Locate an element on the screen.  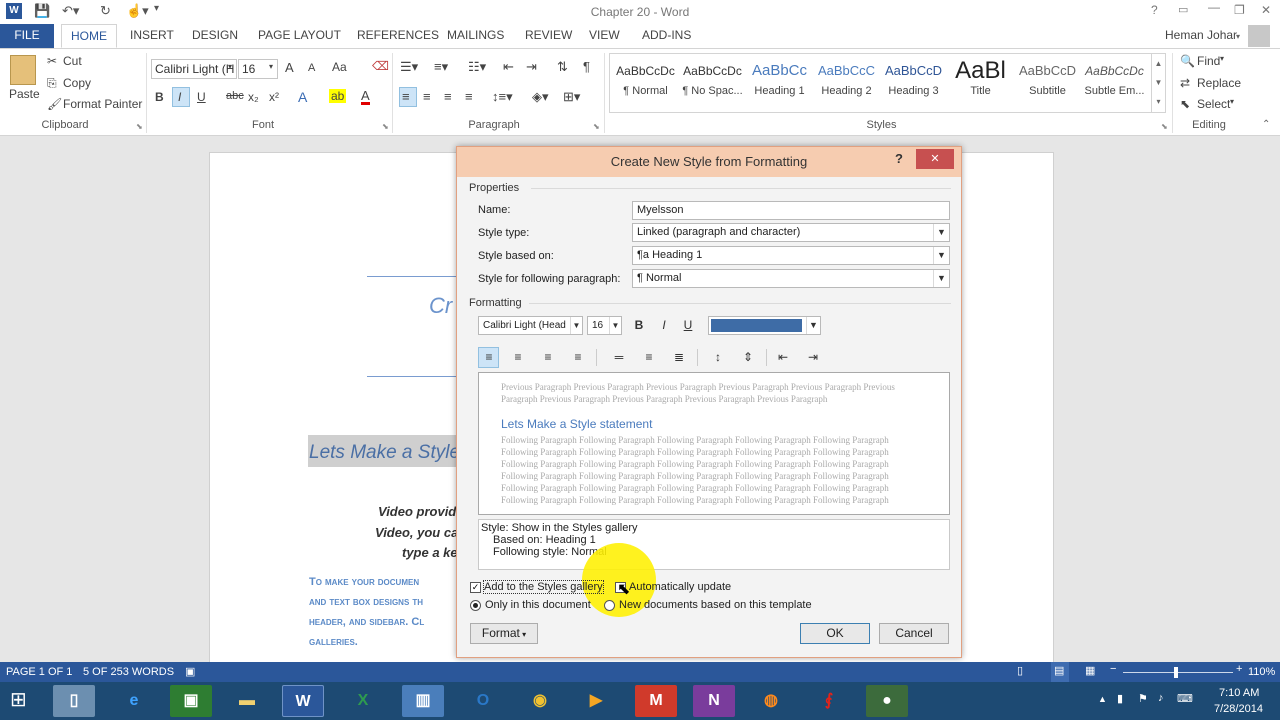
bullets-icon: ☰▾ is located at coordinates (409, 67).